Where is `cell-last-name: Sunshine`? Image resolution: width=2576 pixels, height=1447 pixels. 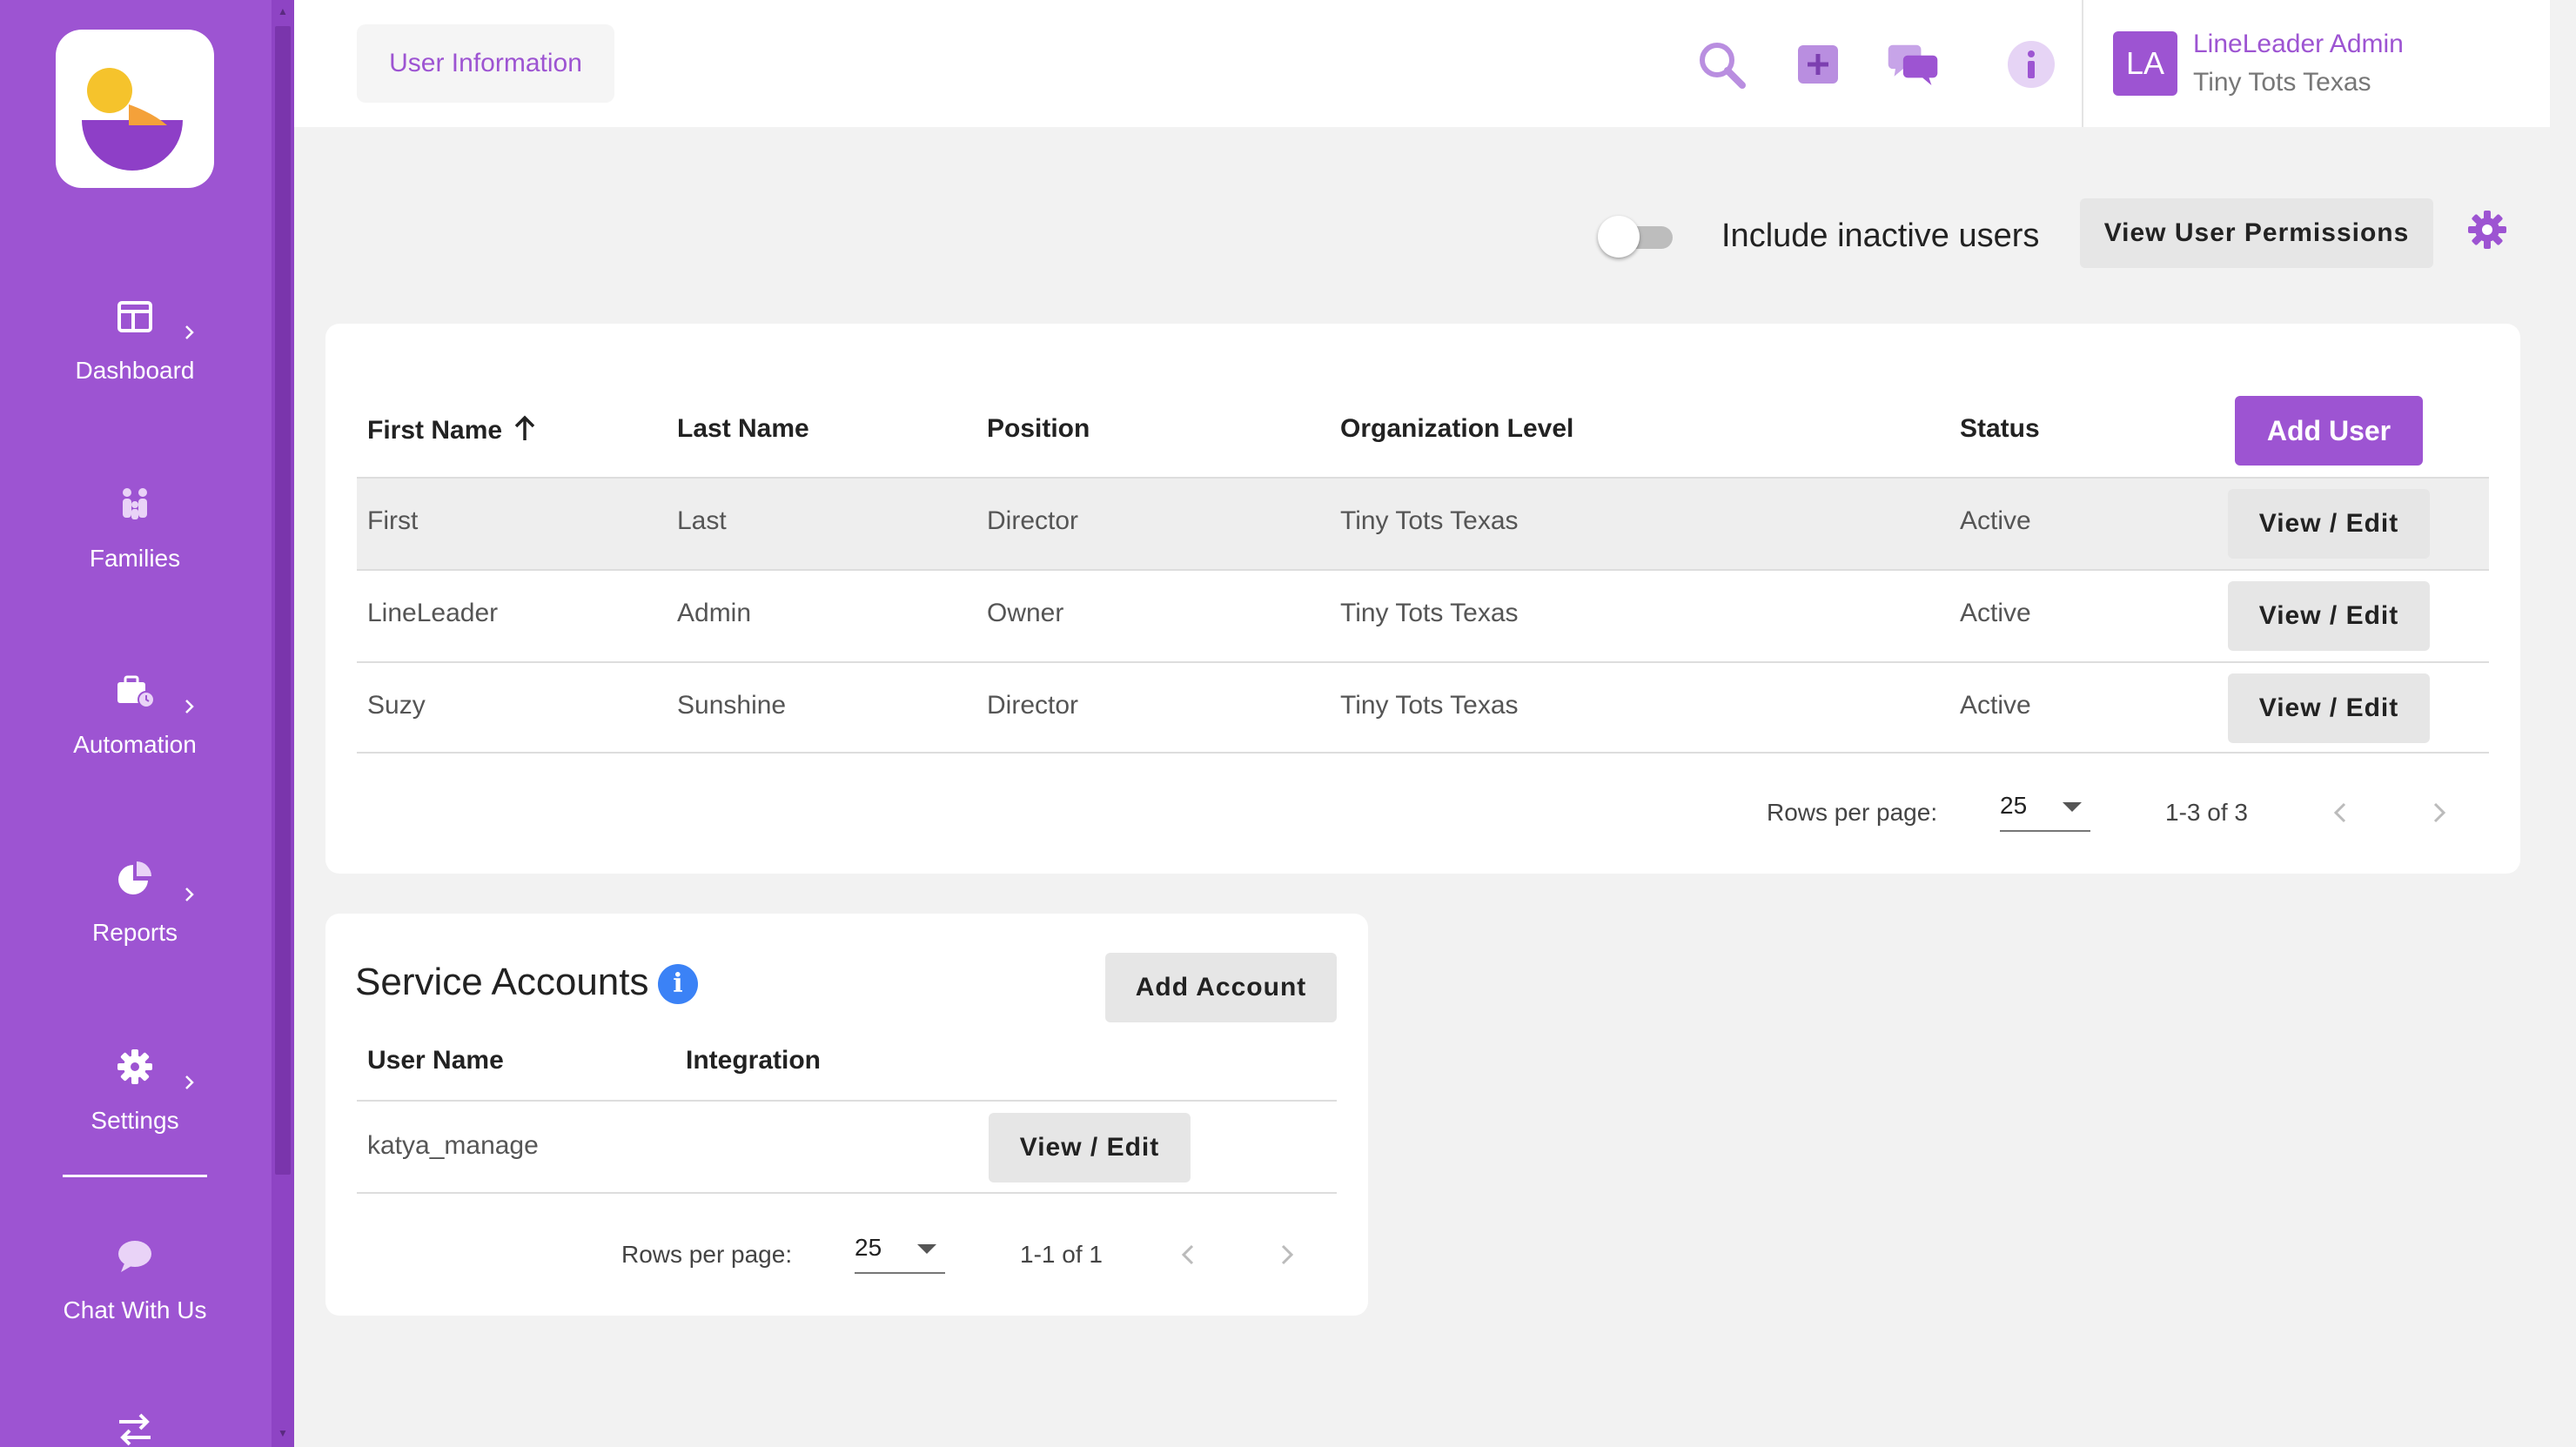 cell-last-name: Sunshine is located at coordinates (732, 705).